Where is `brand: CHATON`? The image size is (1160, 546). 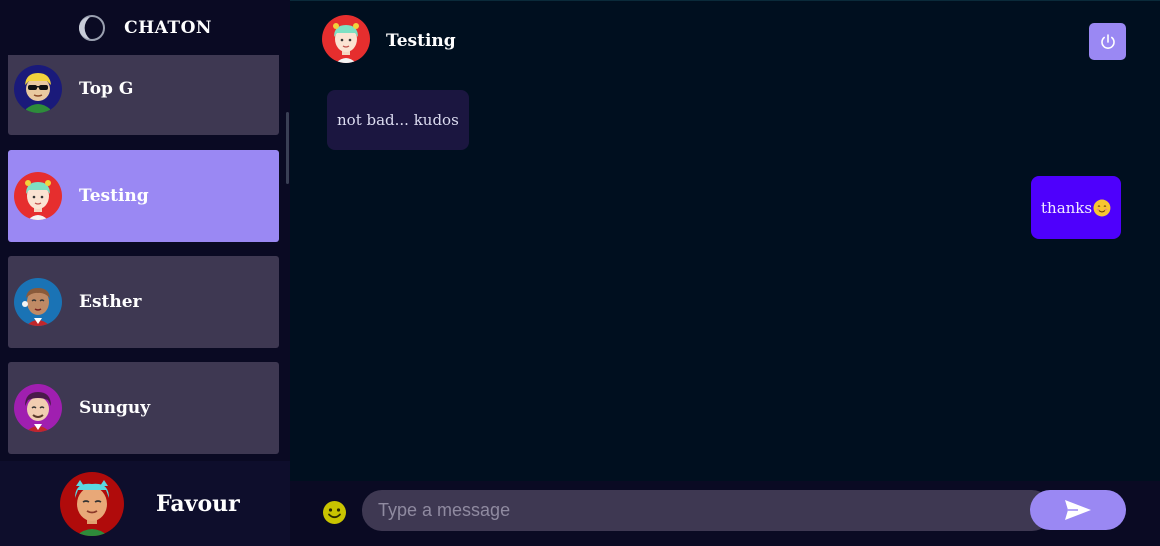 brand: CHATON is located at coordinates (145, 27).